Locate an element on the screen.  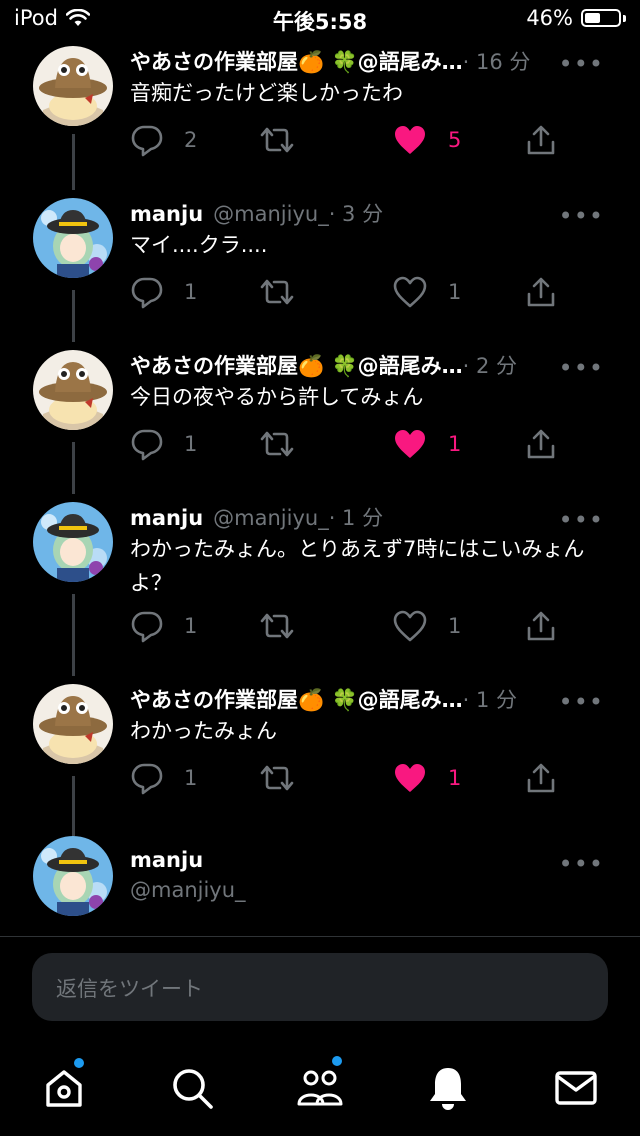
tweet-actions: 25 is located at coordinates (350, 140).